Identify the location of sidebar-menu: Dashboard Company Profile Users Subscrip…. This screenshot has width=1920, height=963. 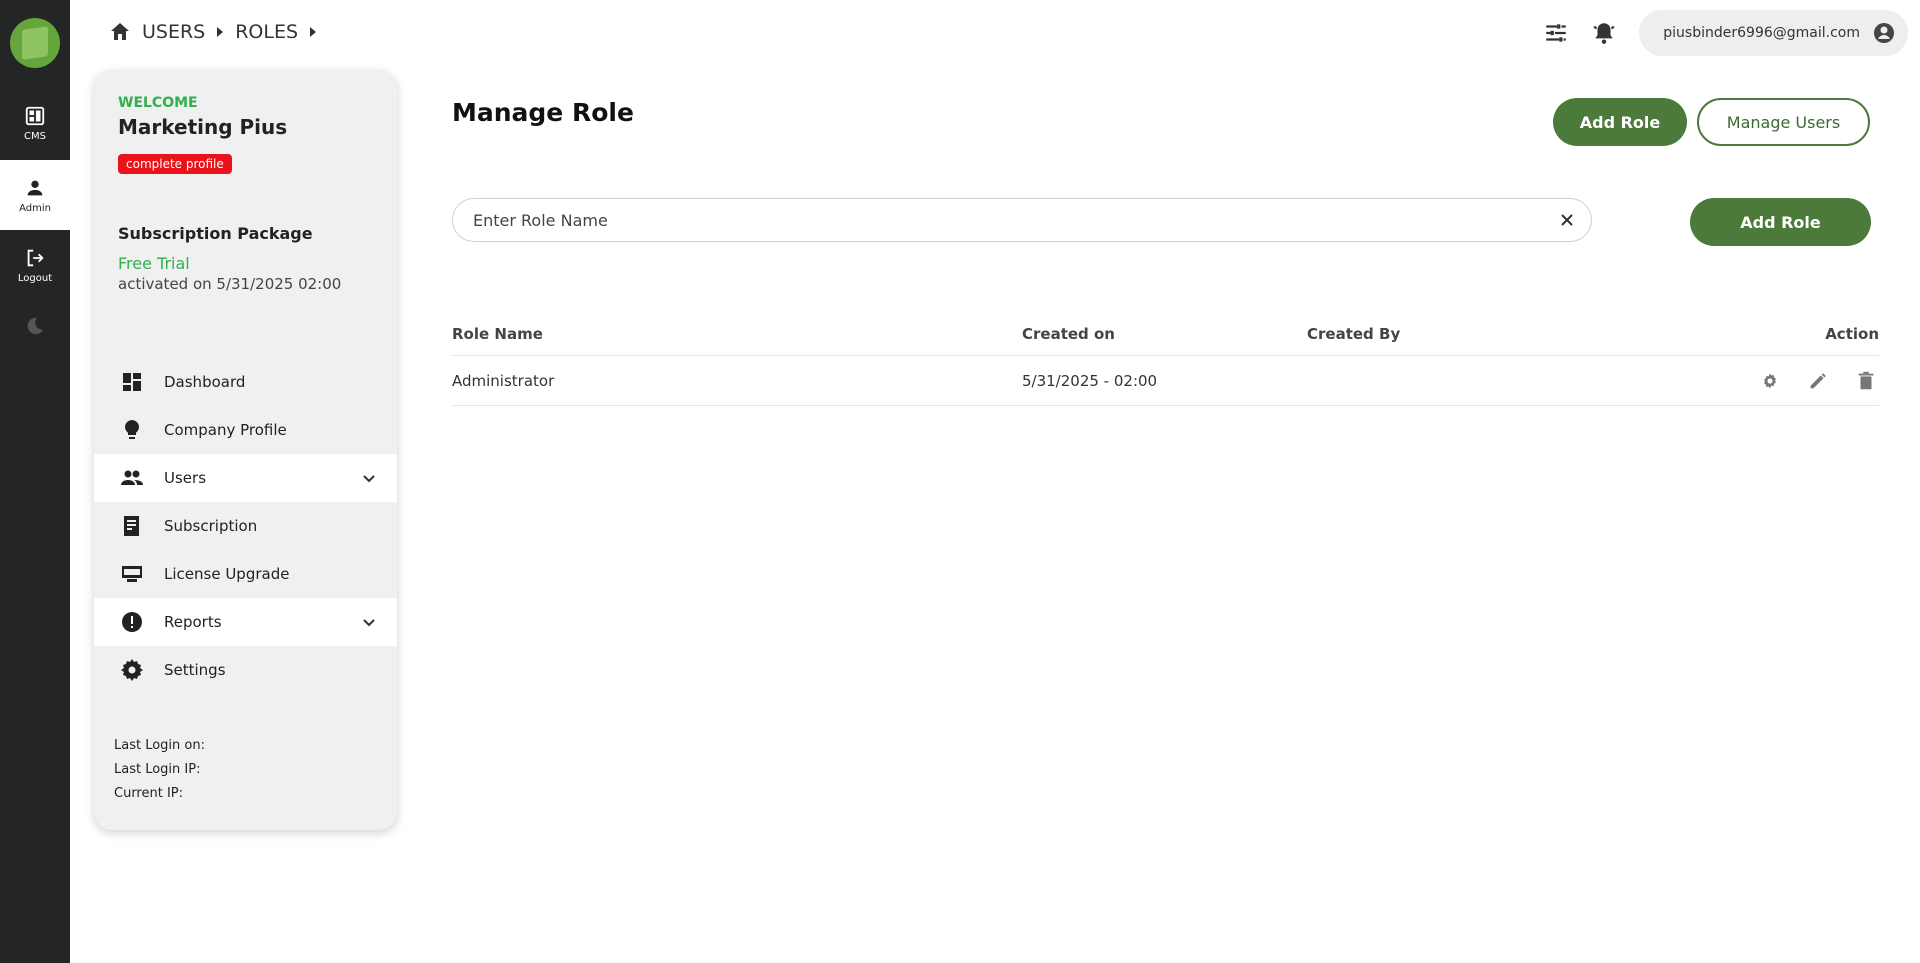
(245, 526).